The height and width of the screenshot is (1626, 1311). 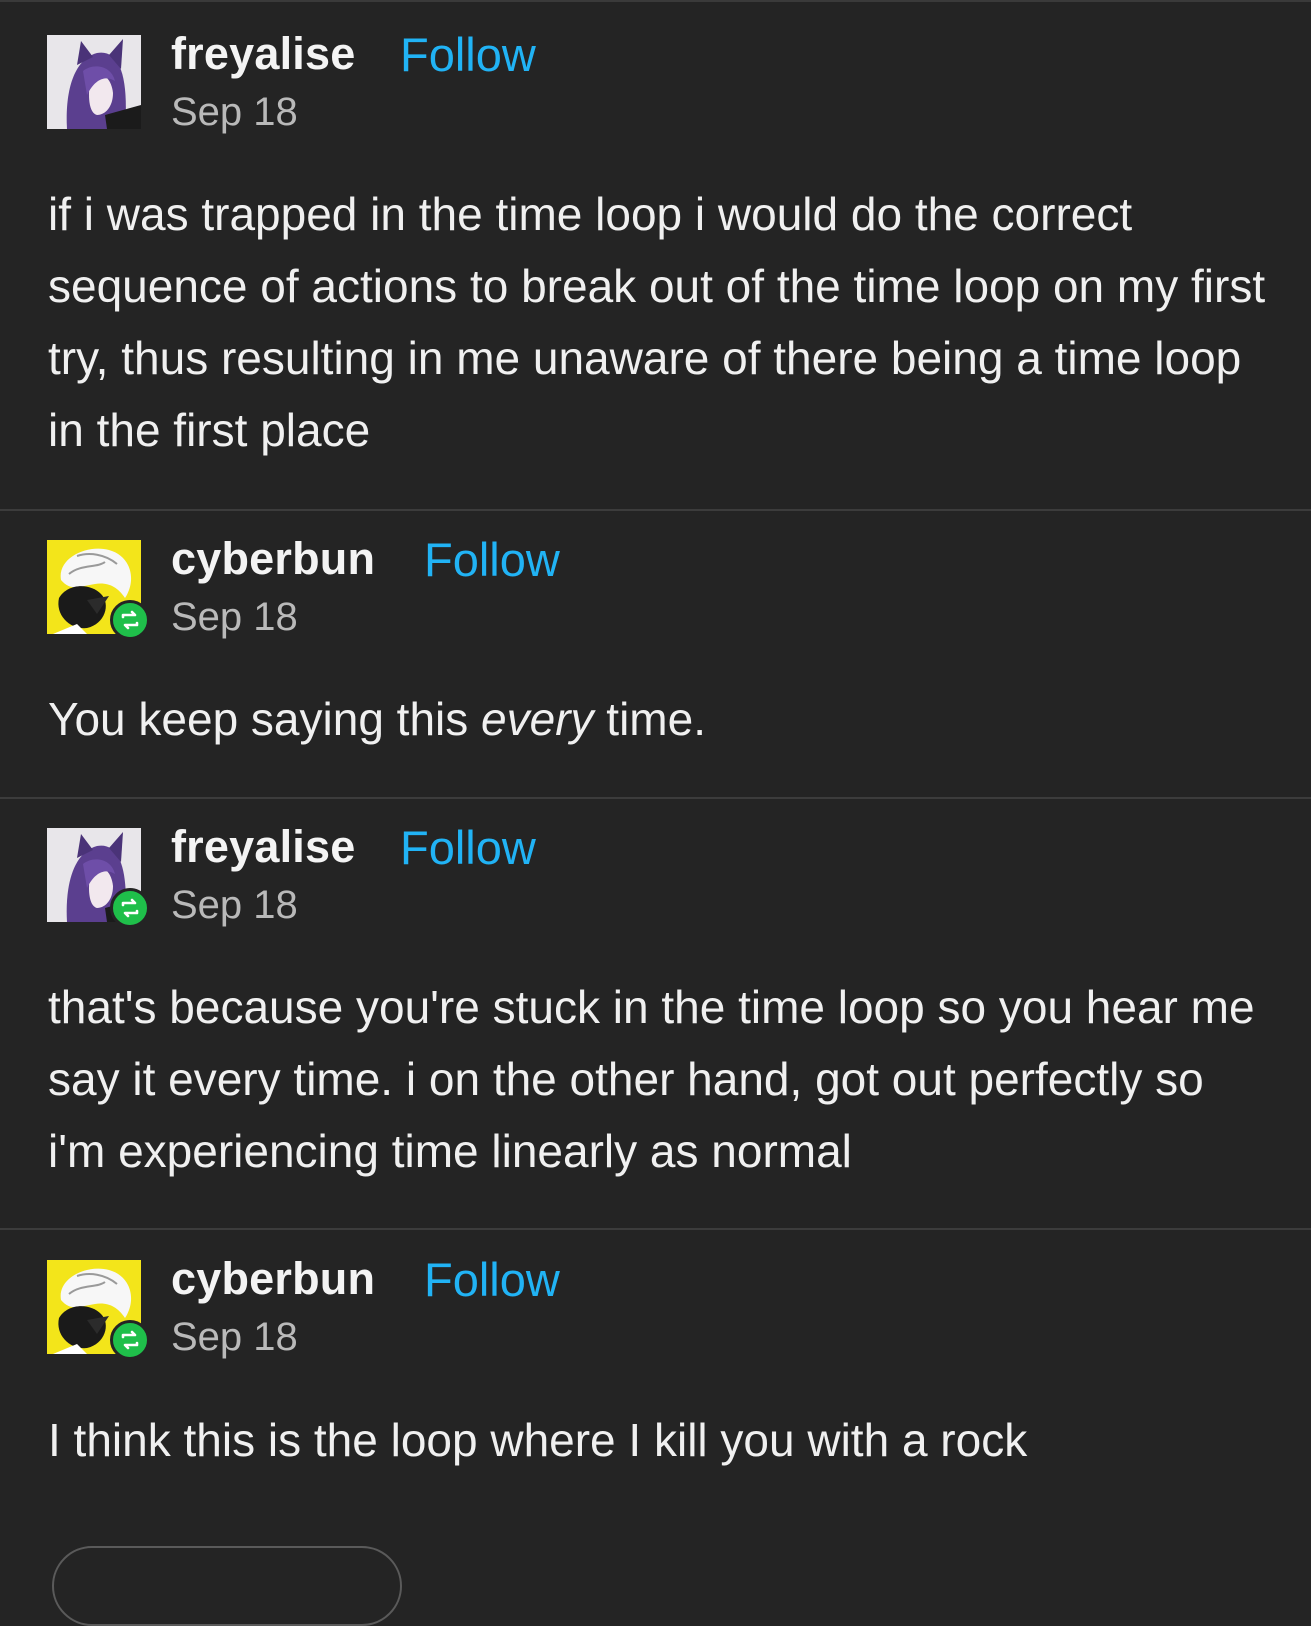 What do you see at coordinates (265, 719) in the screenshot?
I see `post-text-start: You keep saying this` at bounding box center [265, 719].